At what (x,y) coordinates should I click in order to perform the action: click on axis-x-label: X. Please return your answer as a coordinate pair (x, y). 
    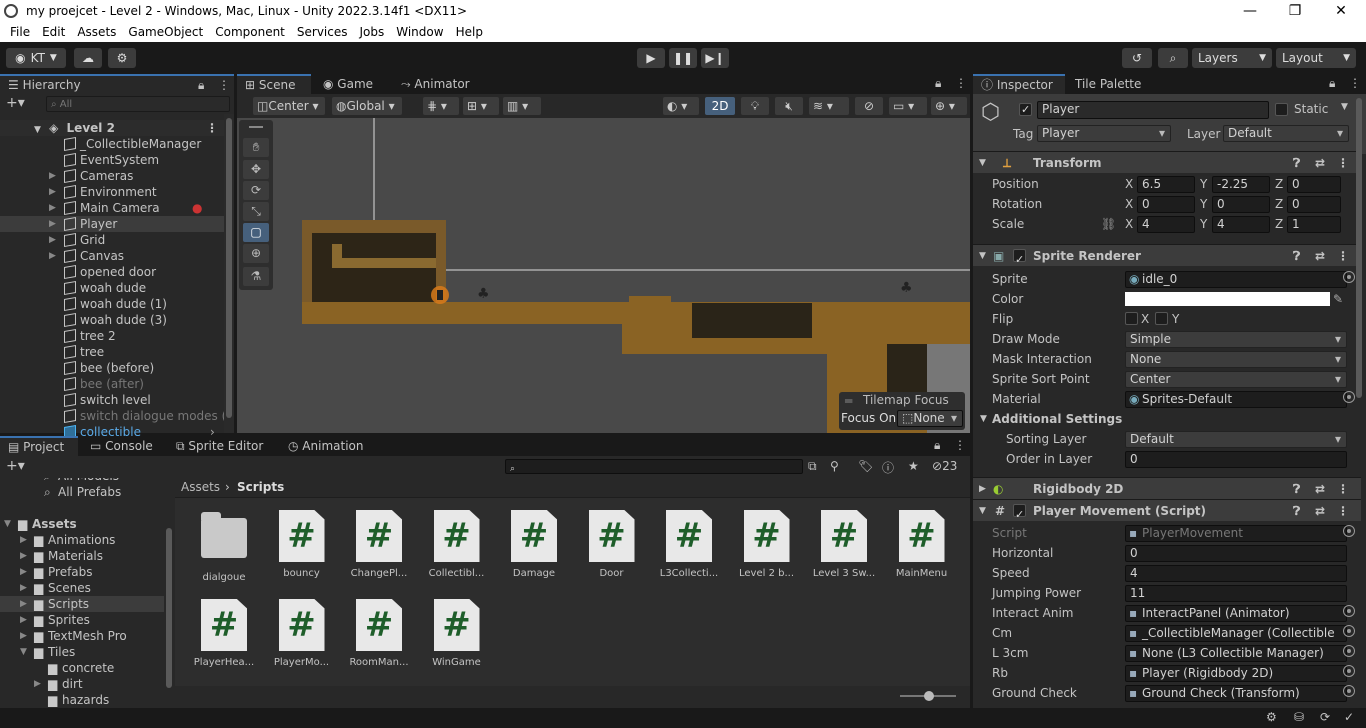
    Looking at the image, I should click on (1129, 204).